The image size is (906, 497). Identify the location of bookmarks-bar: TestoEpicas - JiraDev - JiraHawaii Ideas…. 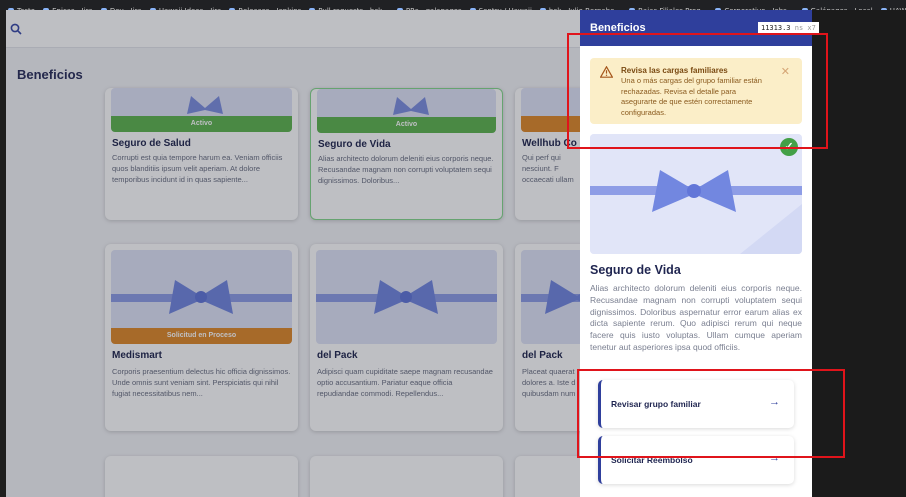
(453, 5).